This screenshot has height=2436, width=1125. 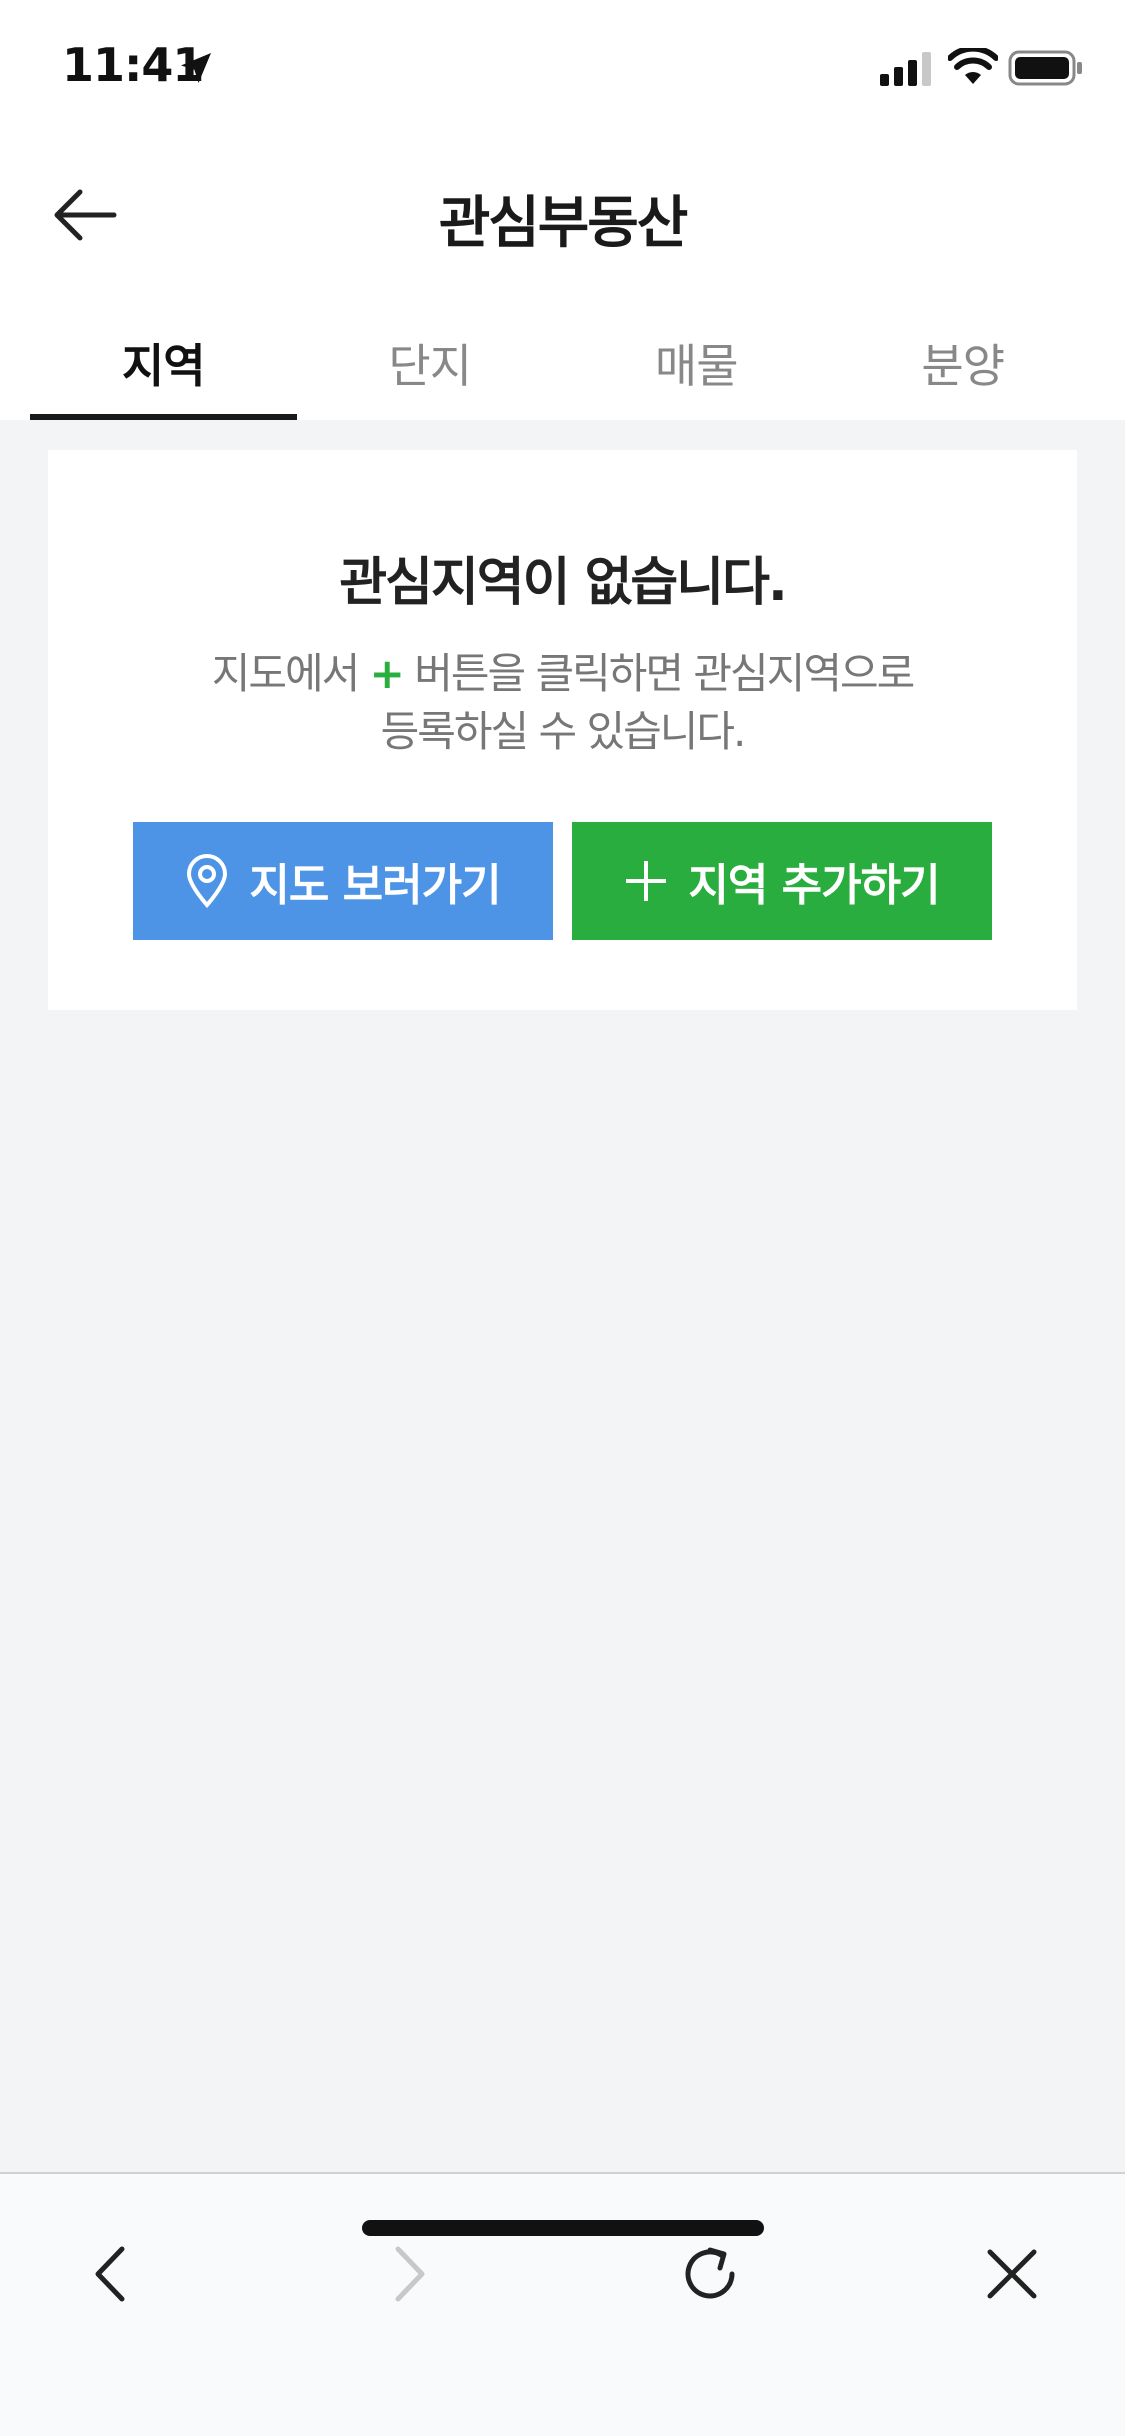 I want to click on view-map-button-label: 지도 보러가기, so click(x=375, y=885).